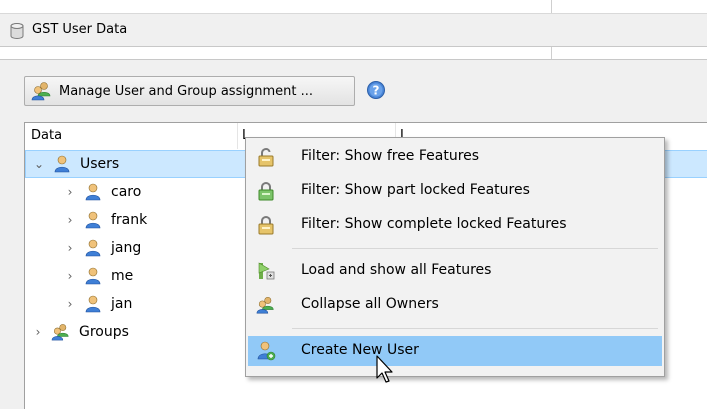 Image resolution: width=707 pixels, height=409 pixels. I want to click on gap, so click(353, 53).